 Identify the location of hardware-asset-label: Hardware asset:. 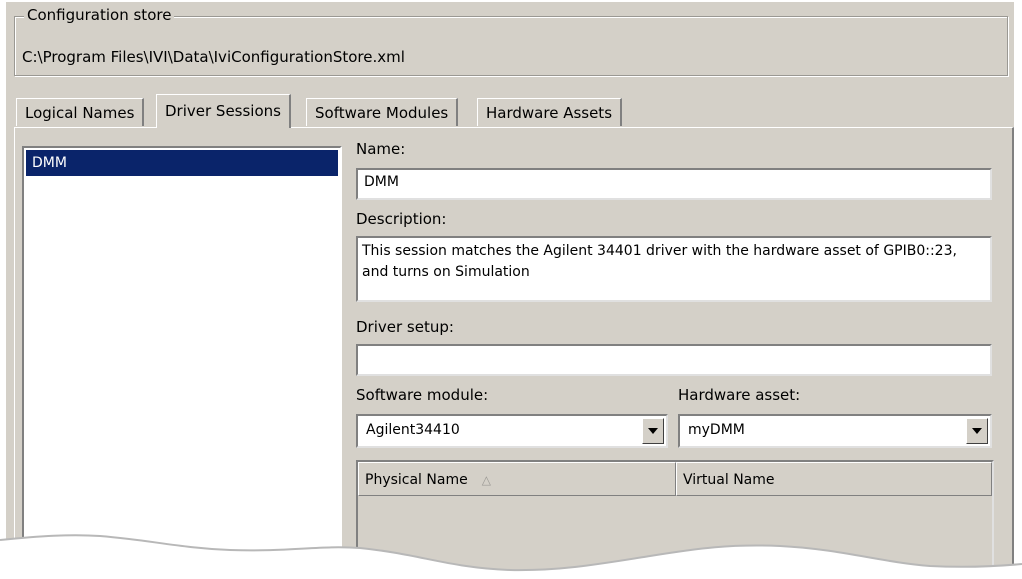
(739, 395).